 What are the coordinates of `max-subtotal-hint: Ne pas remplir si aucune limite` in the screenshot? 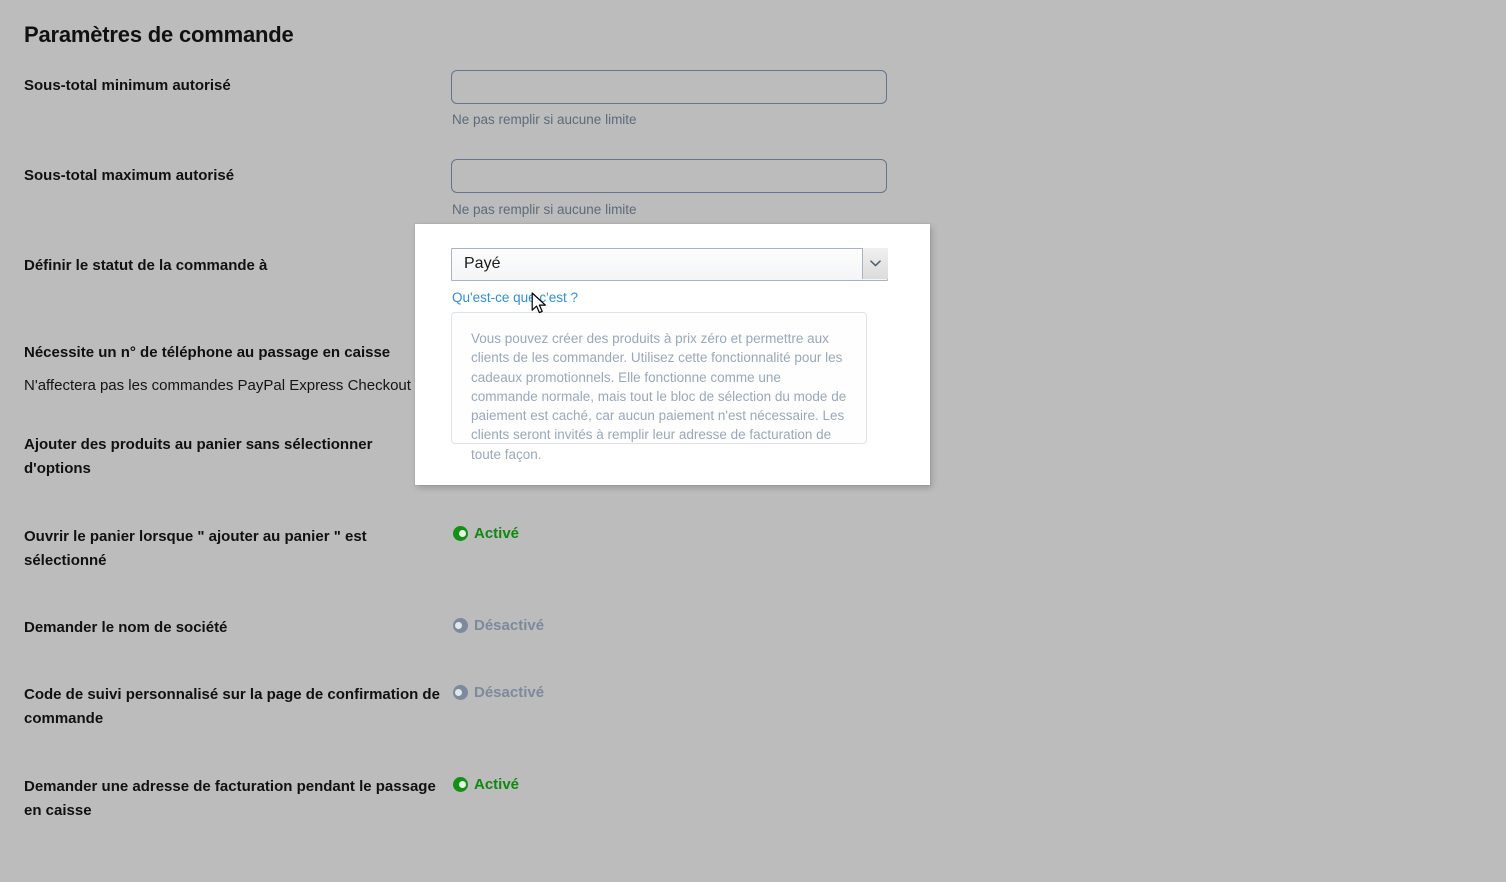 It's located at (544, 209).